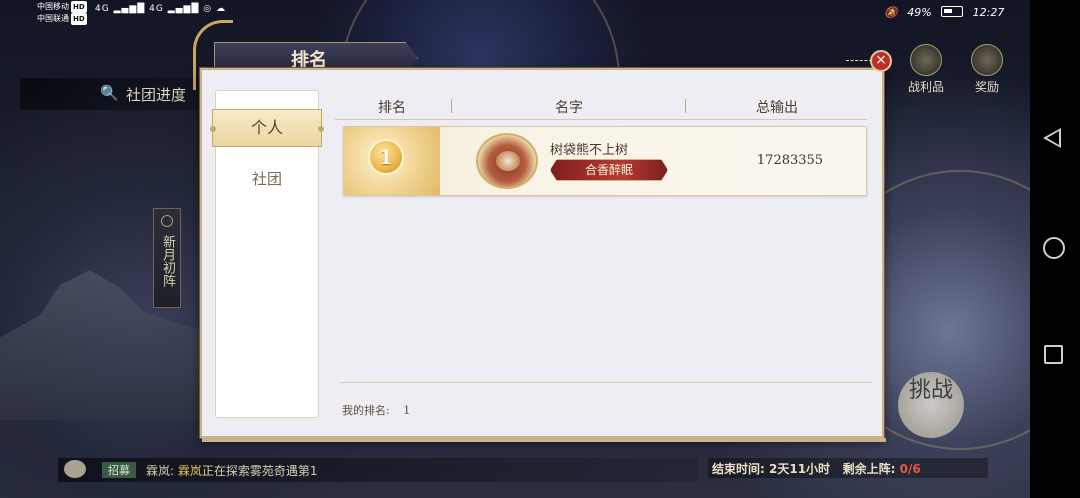 The width and height of the screenshot is (1080, 498). I want to click on player-output: 17283355, so click(790, 160).